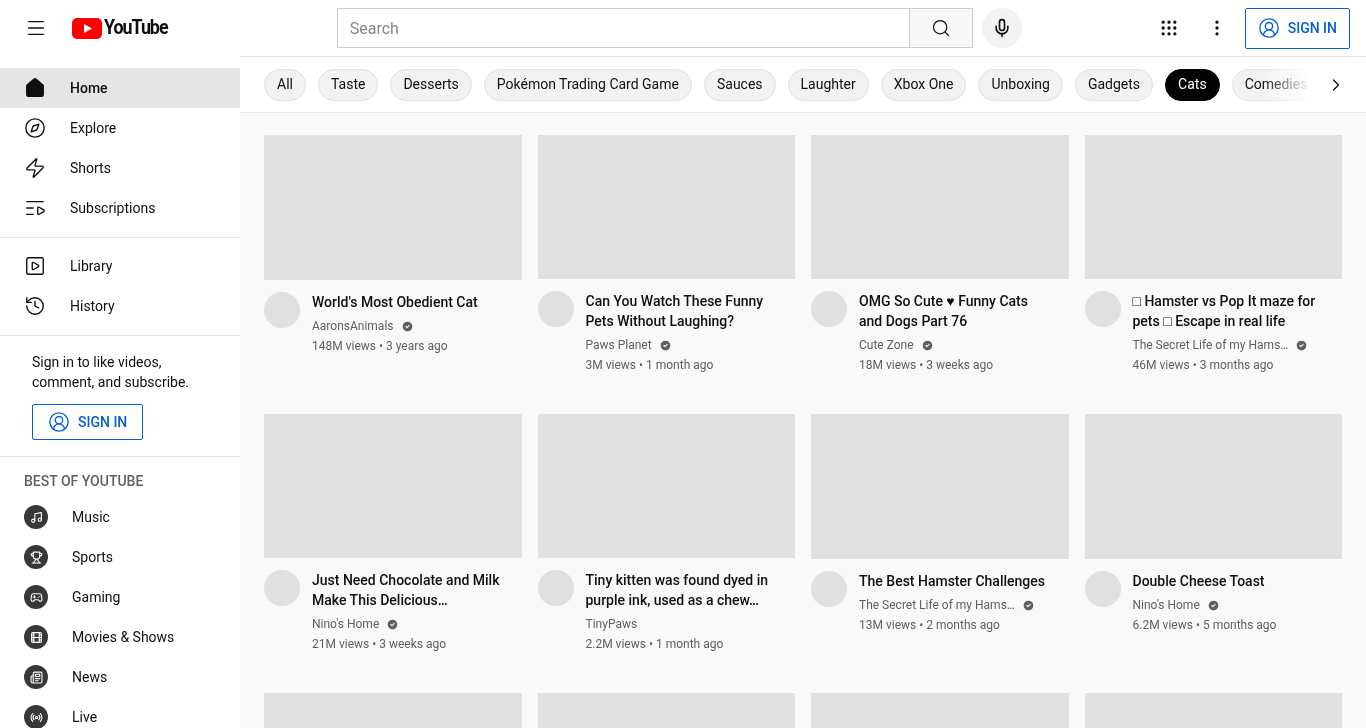 The image size is (1366, 728). Describe the element at coordinates (1204, 581) in the screenshot. I see `video-title: Double Cheese Toast` at that location.